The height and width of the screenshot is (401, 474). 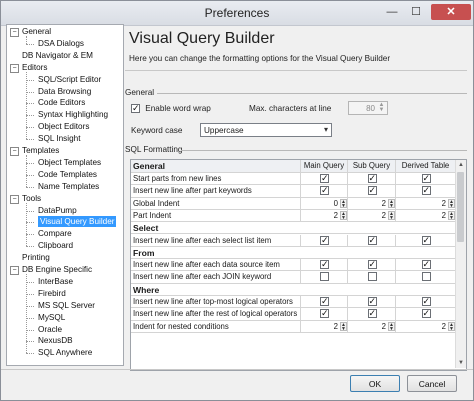 What do you see at coordinates (30, 31) in the screenshot?
I see `tree-item: − General` at bounding box center [30, 31].